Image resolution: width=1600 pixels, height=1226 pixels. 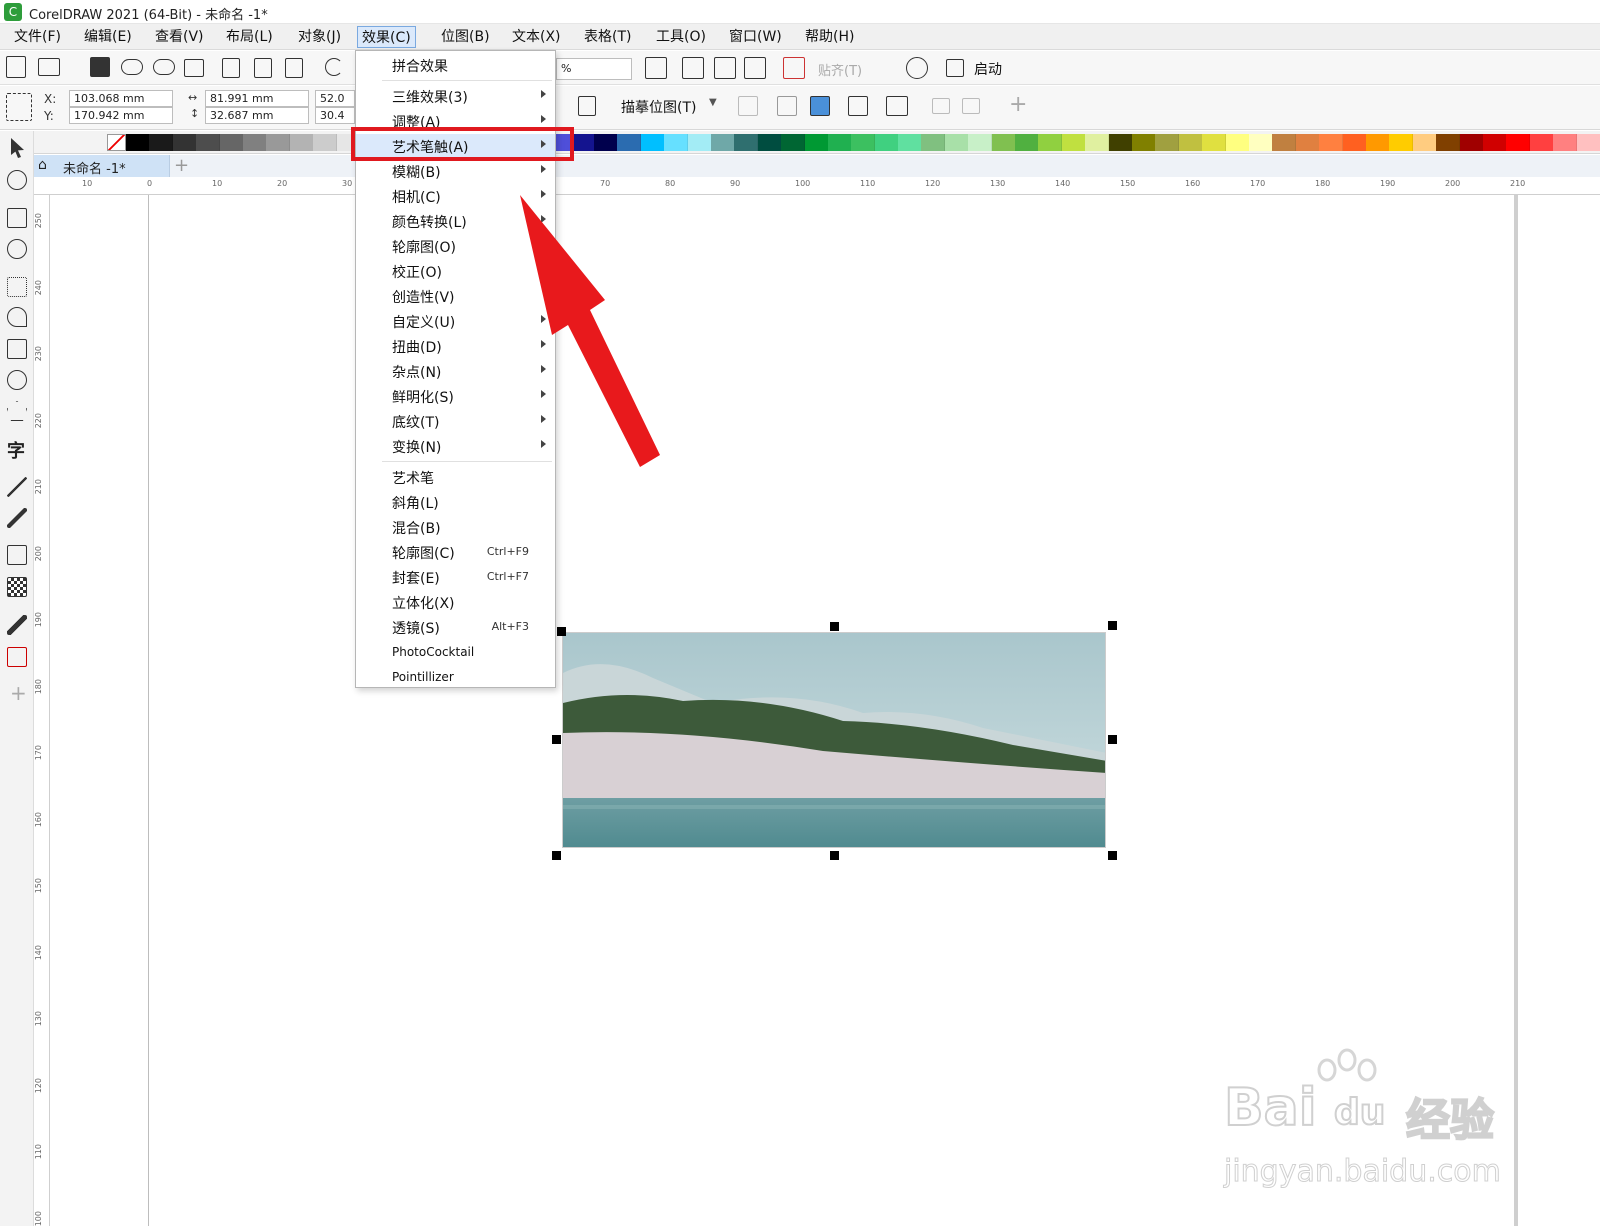 I want to click on menu-item-pointillizer: Pointillizer, so click(x=455, y=677).